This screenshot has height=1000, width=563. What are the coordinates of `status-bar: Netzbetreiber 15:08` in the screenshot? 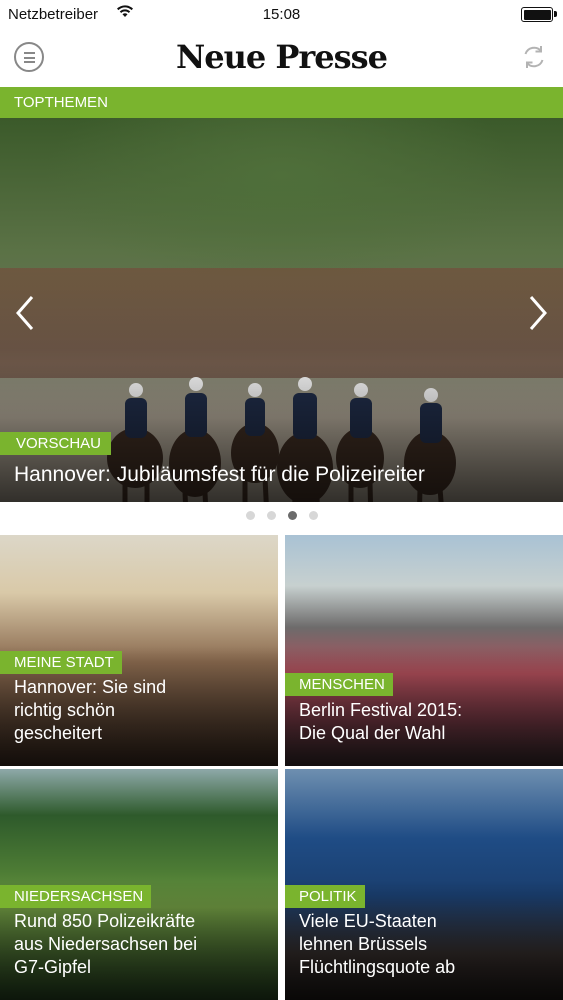 It's located at (281, 15).